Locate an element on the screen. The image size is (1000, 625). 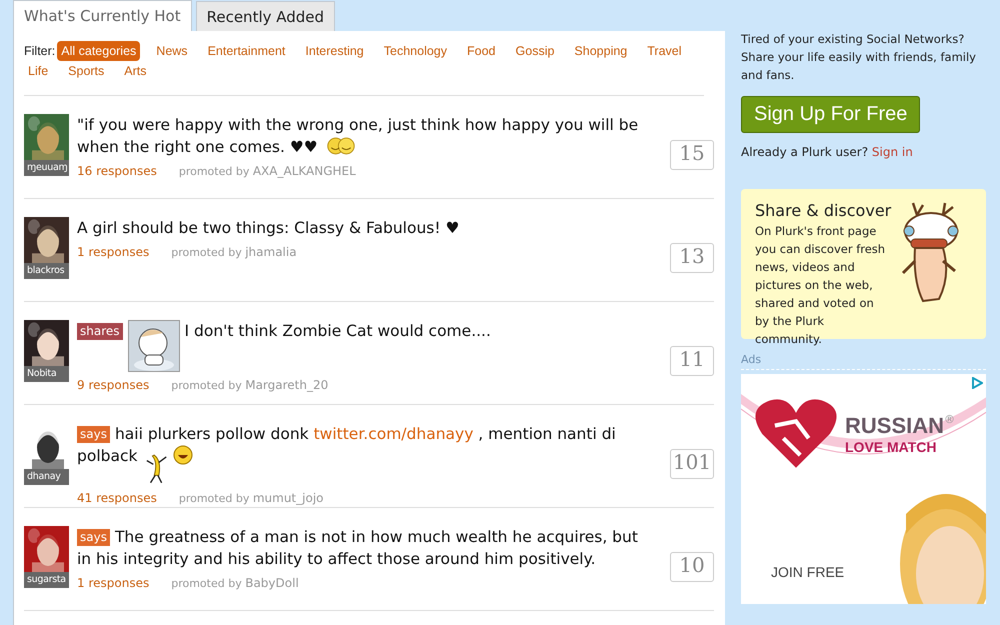
avatar: Nobita is located at coordinates (46, 351).